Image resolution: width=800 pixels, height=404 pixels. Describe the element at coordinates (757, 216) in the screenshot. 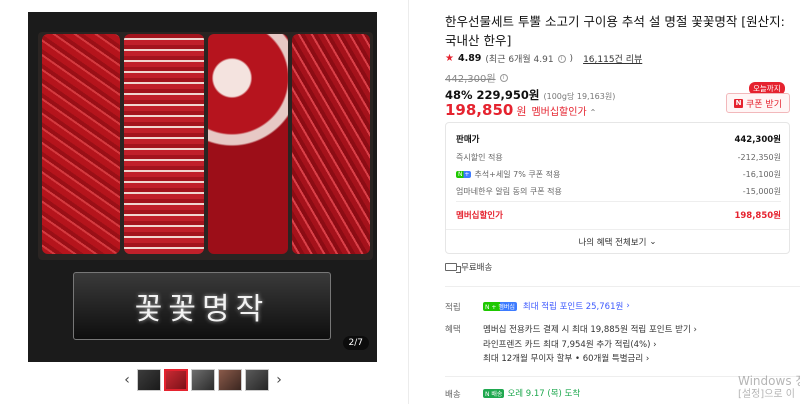

I see `breakdown-value: 198,850원` at that location.